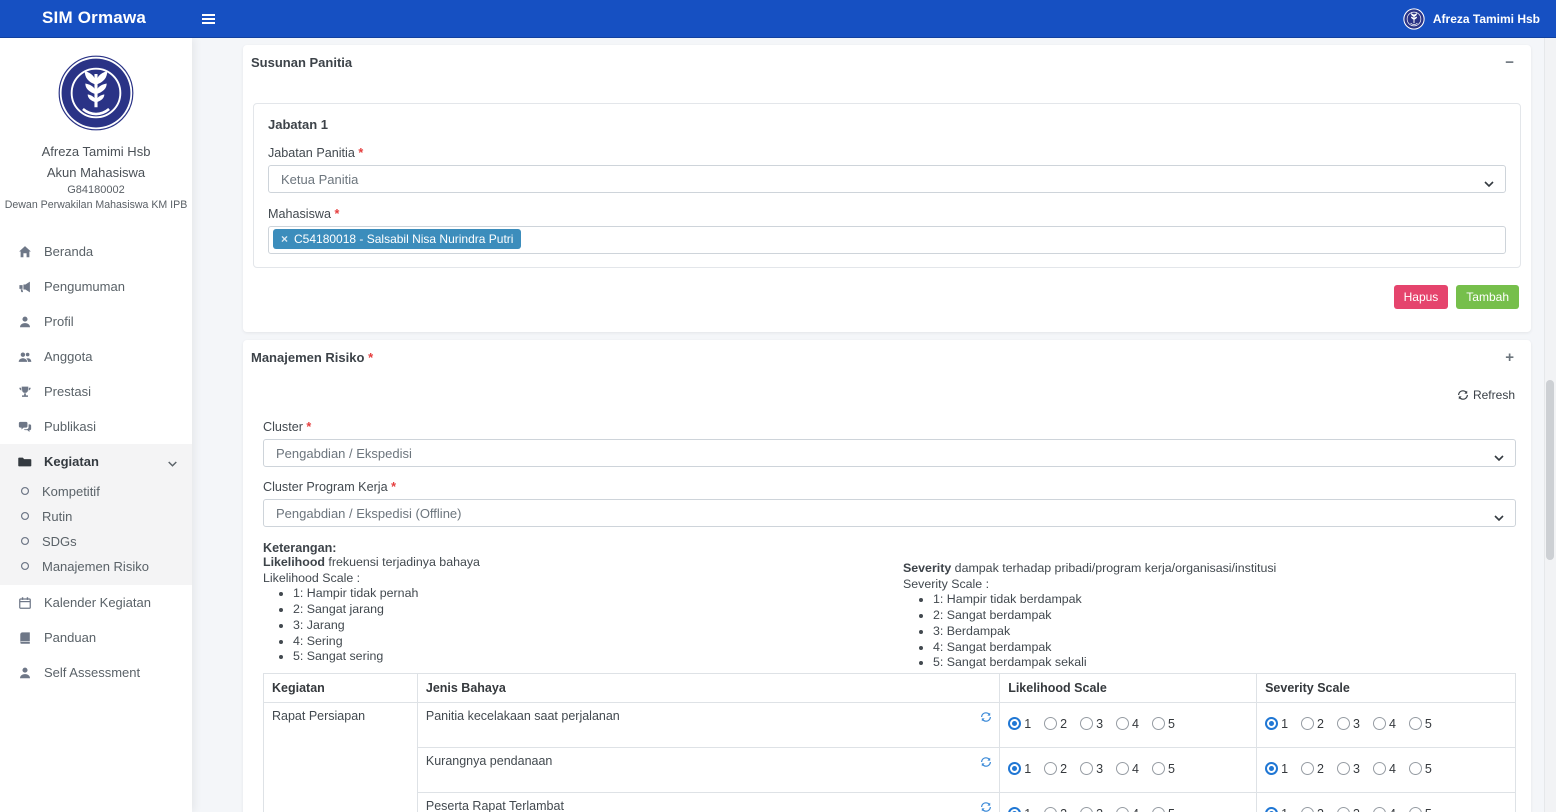 Image resolution: width=1556 pixels, height=812 pixels. What do you see at coordinates (284, 239) in the screenshot?
I see `remove-tag-icon: ×` at bounding box center [284, 239].